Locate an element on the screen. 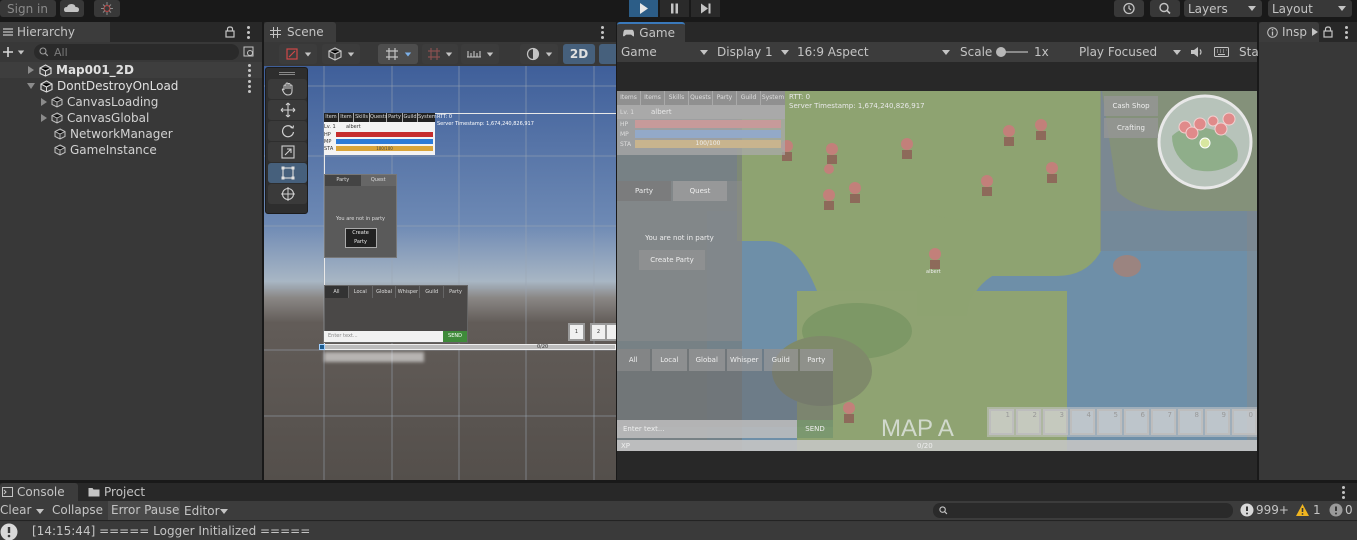  scene-menu-tab: Skills is located at coordinates (362, 117).